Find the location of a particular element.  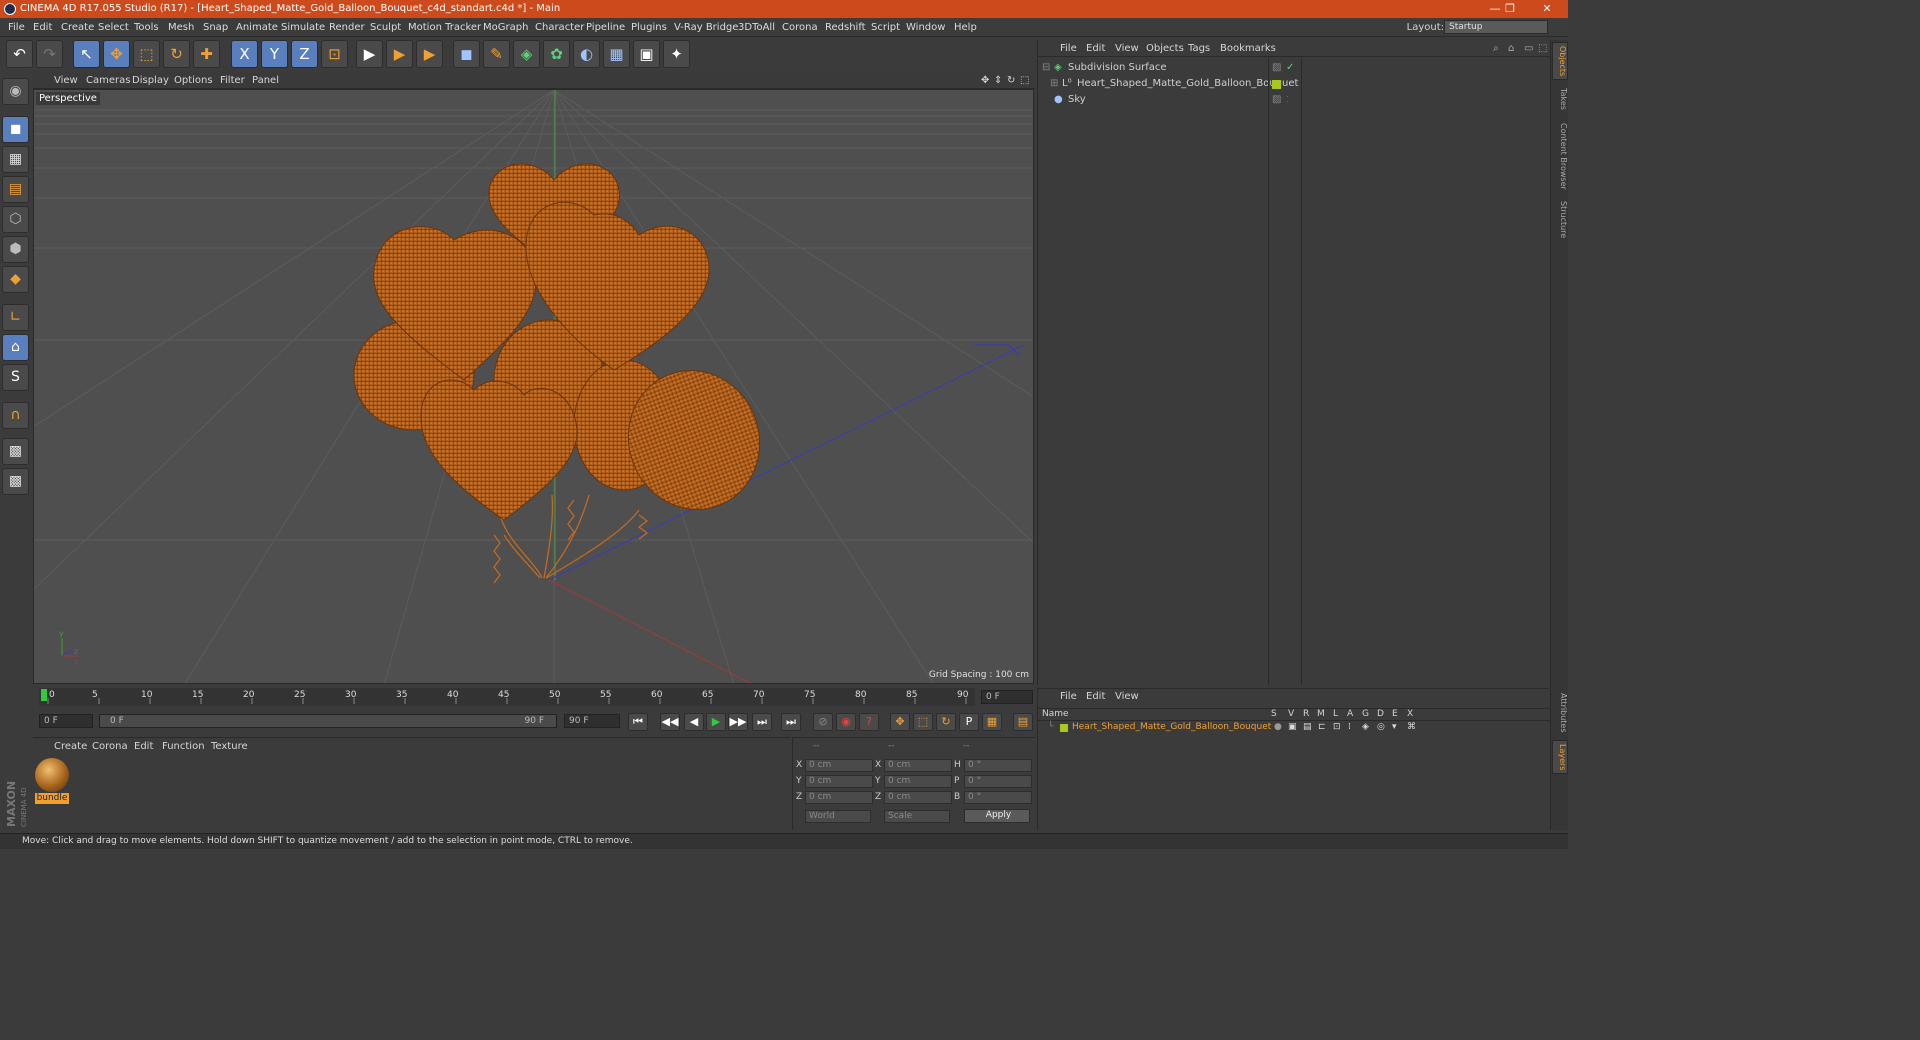

key-scale-icon: ⬚ is located at coordinates (923, 722).